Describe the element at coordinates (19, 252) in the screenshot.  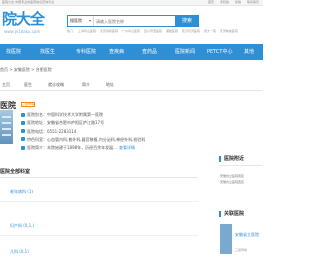
I see `department-link: 儿科 (0,1)` at that location.